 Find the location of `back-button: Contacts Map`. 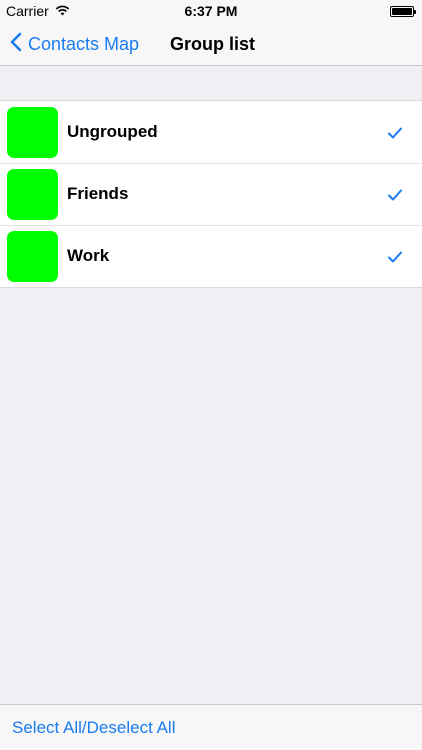

back-button: Contacts Map is located at coordinates (74, 44).